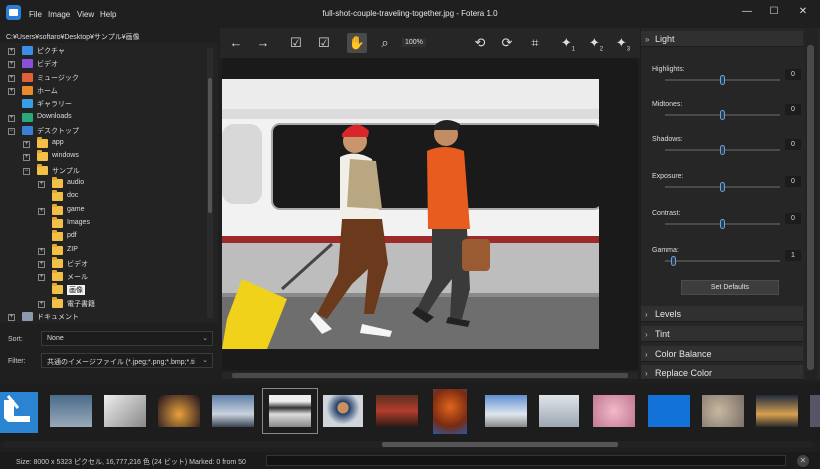  Describe the element at coordinates (793, 255) in the screenshot. I see `slider-value: 1` at that location.